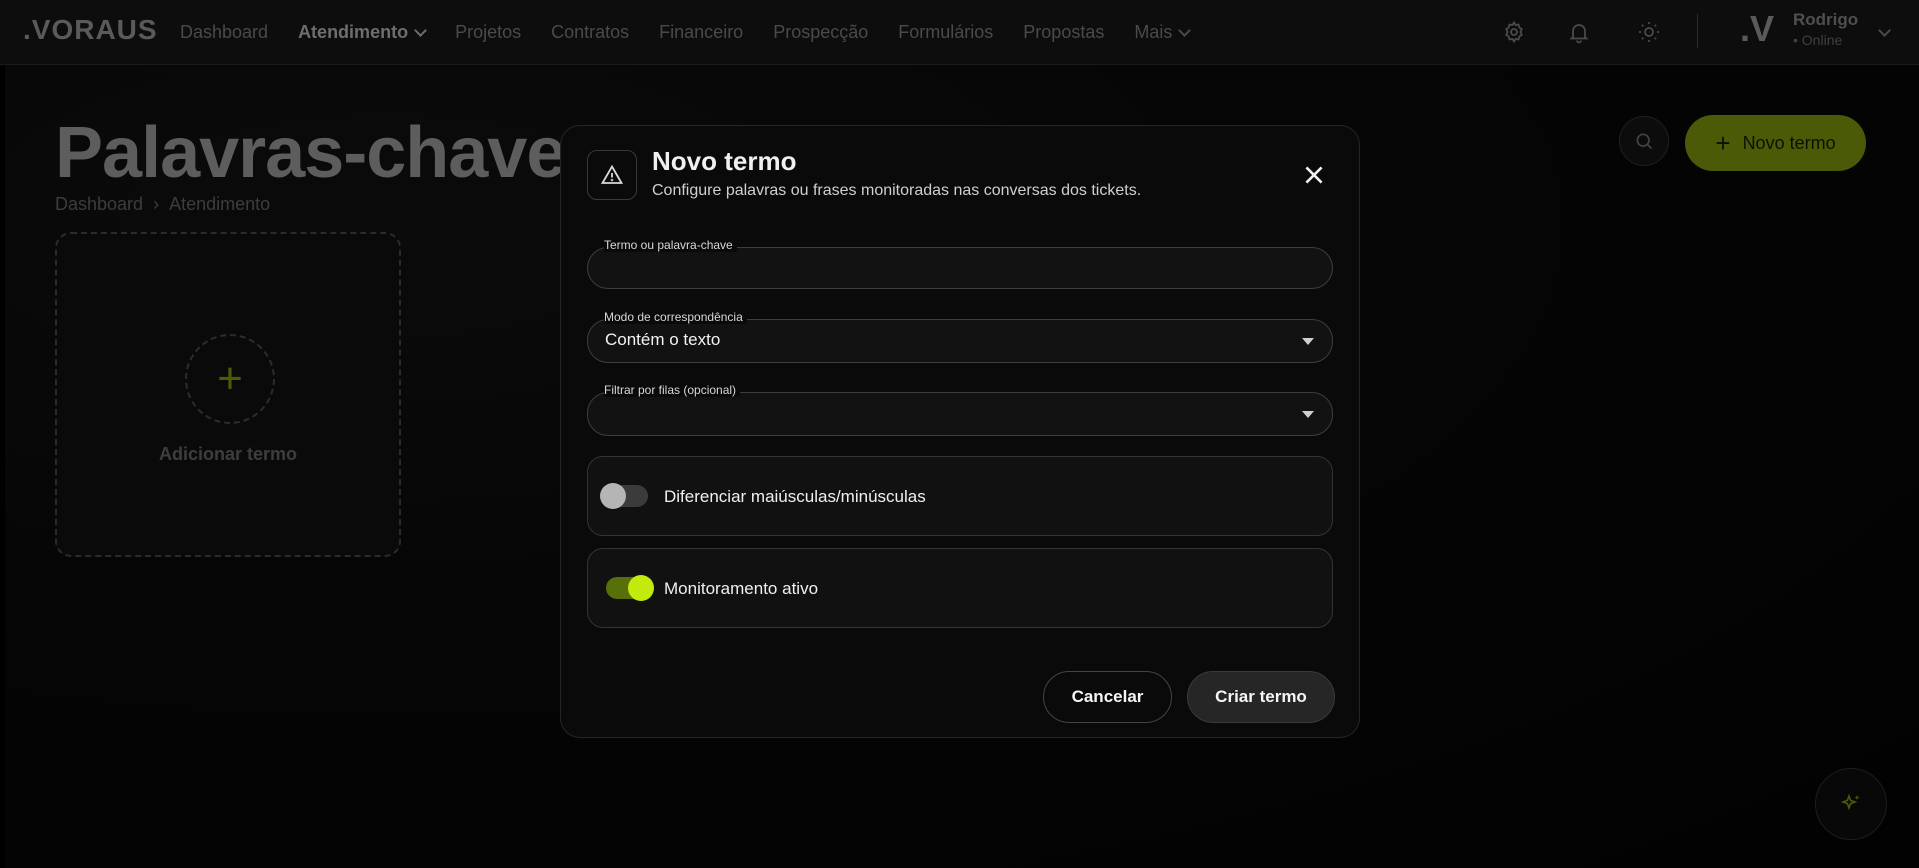  What do you see at coordinates (99, 204) in the screenshot?
I see `breadcrumb-item-dashboard: Dashboard` at bounding box center [99, 204].